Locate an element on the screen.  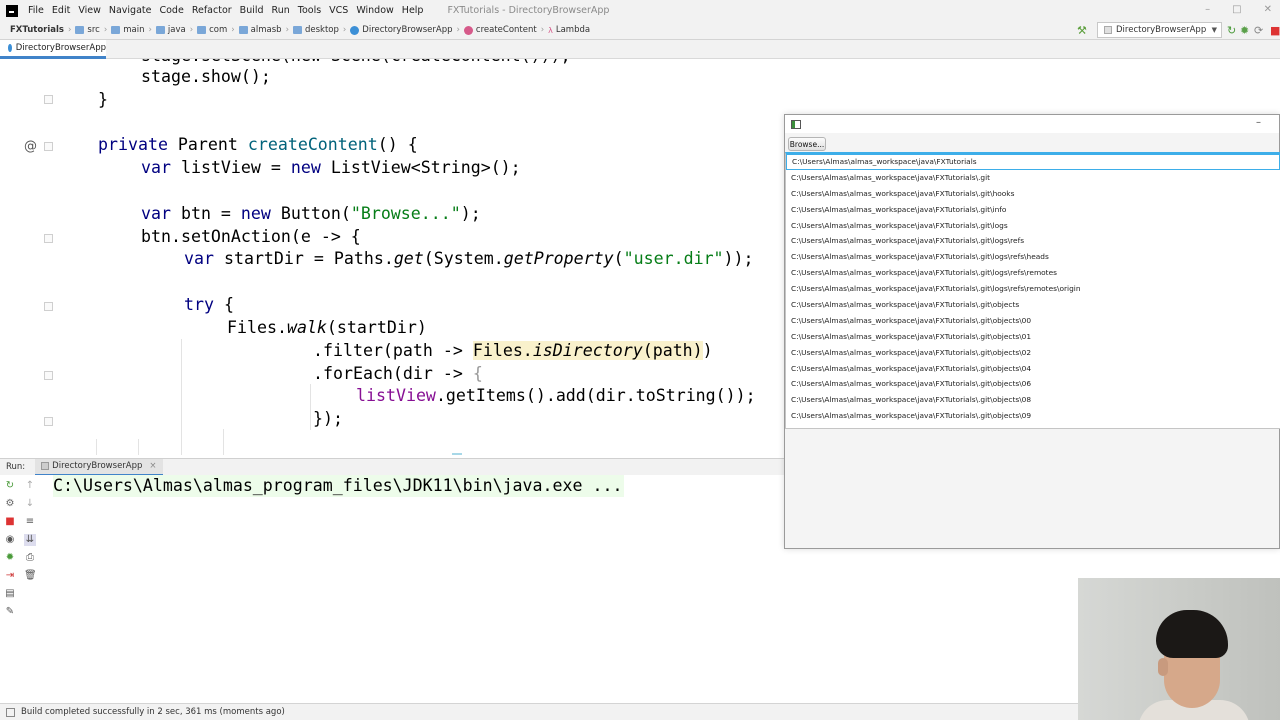
app-config-icon is located at coordinates (45, 466).